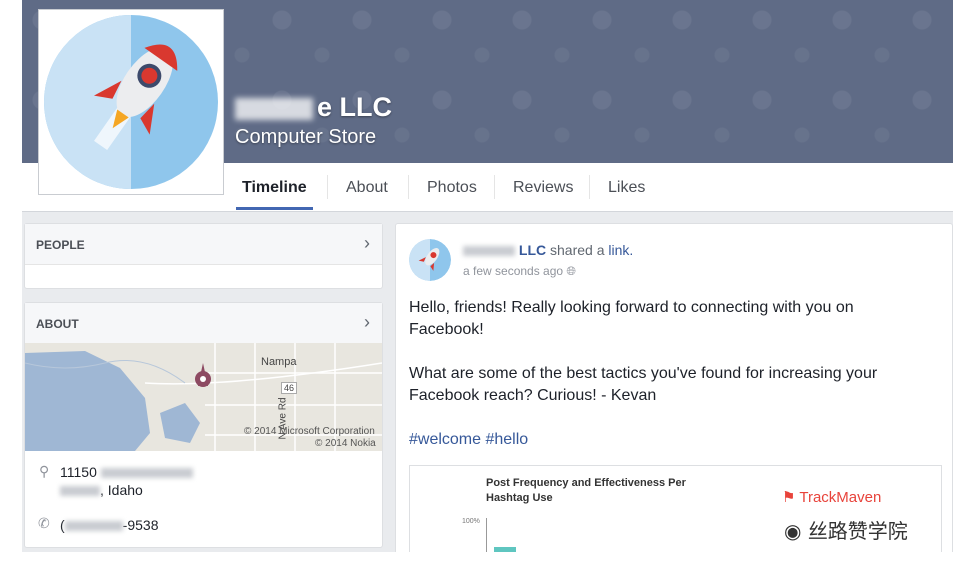 The image size is (969, 569). I want to click on people-title: PEOPLE, so click(60, 245).